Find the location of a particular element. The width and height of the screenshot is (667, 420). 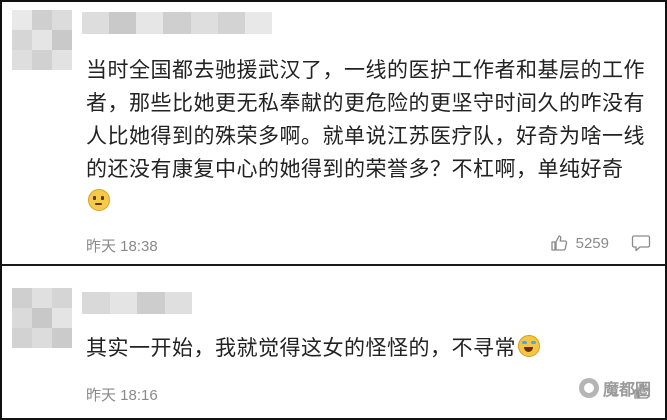

thumbs-up-icon is located at coordinates (559, 243).